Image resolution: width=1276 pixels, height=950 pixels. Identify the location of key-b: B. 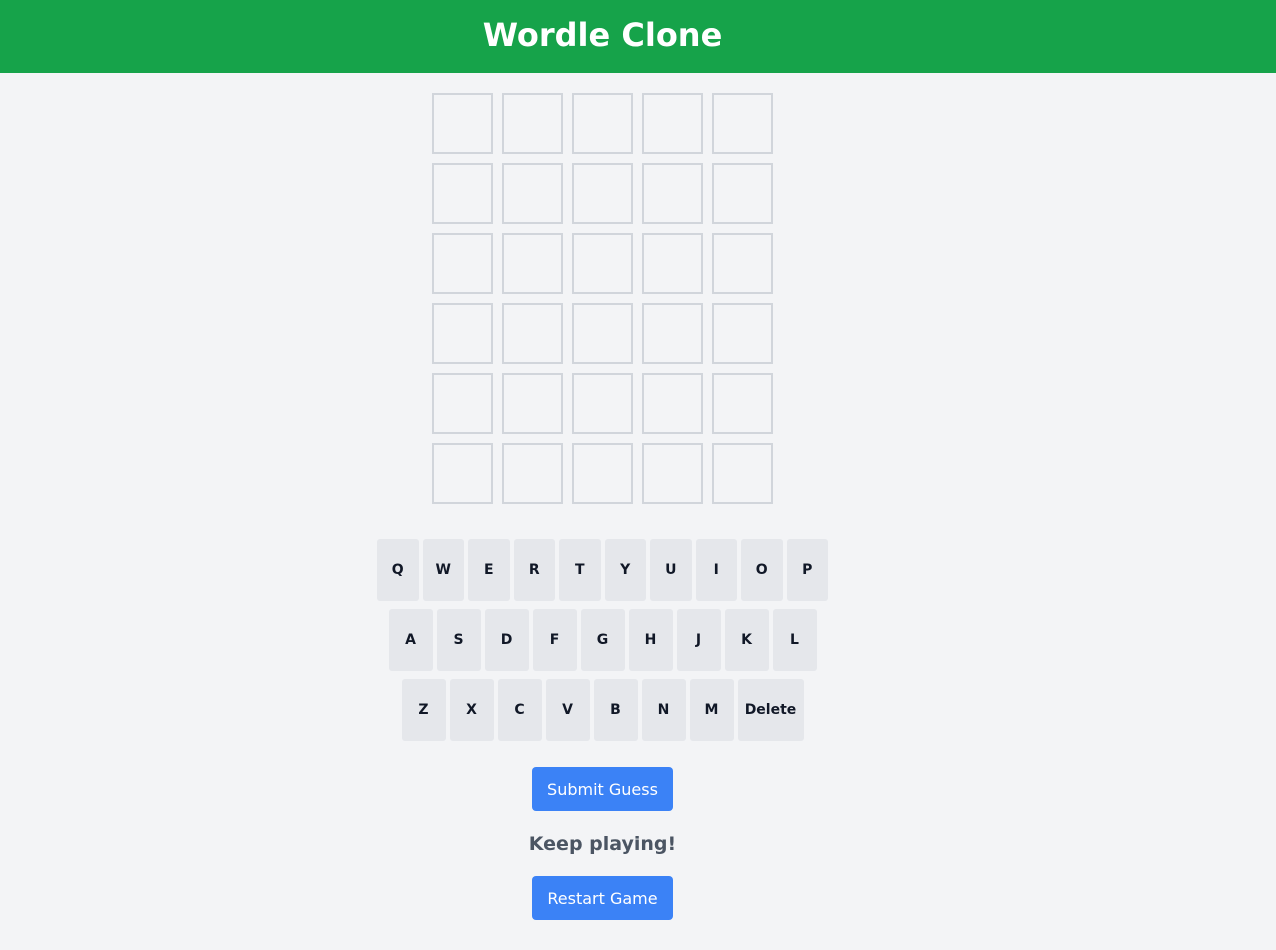
(615, 710).